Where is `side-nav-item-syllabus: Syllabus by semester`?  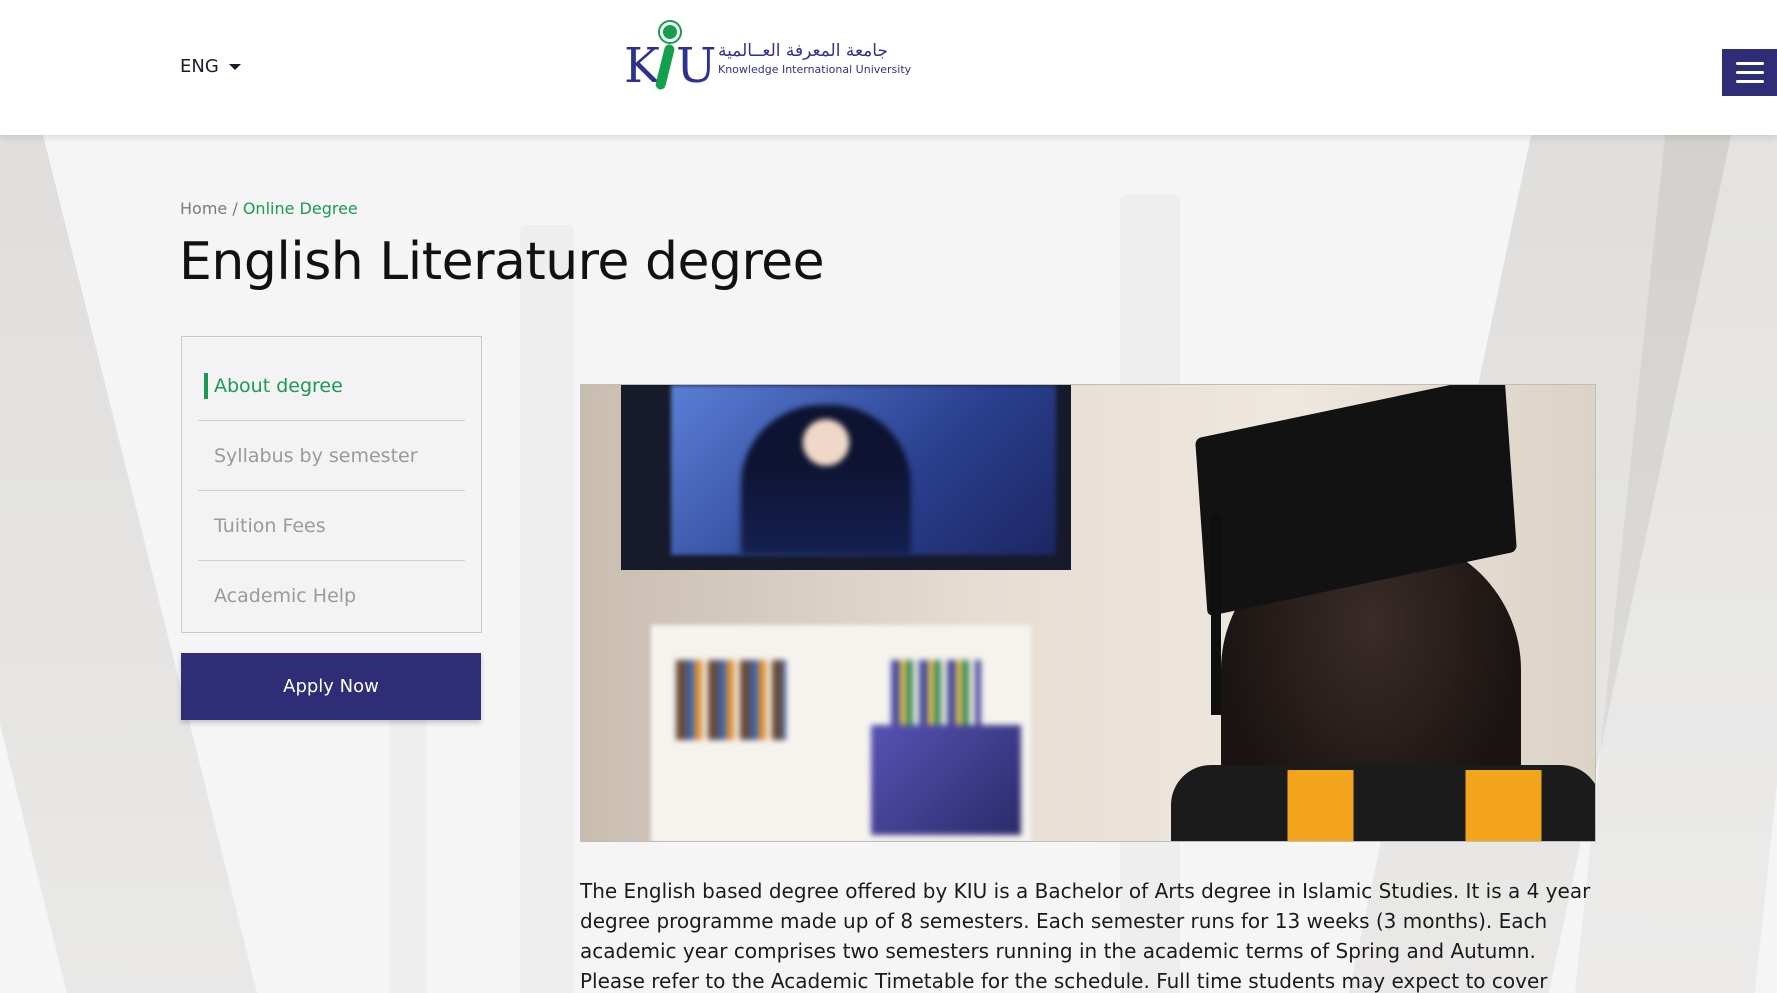
side-nav-item-syllabus: Syllabus by semester is located at coordinates (331, 456).